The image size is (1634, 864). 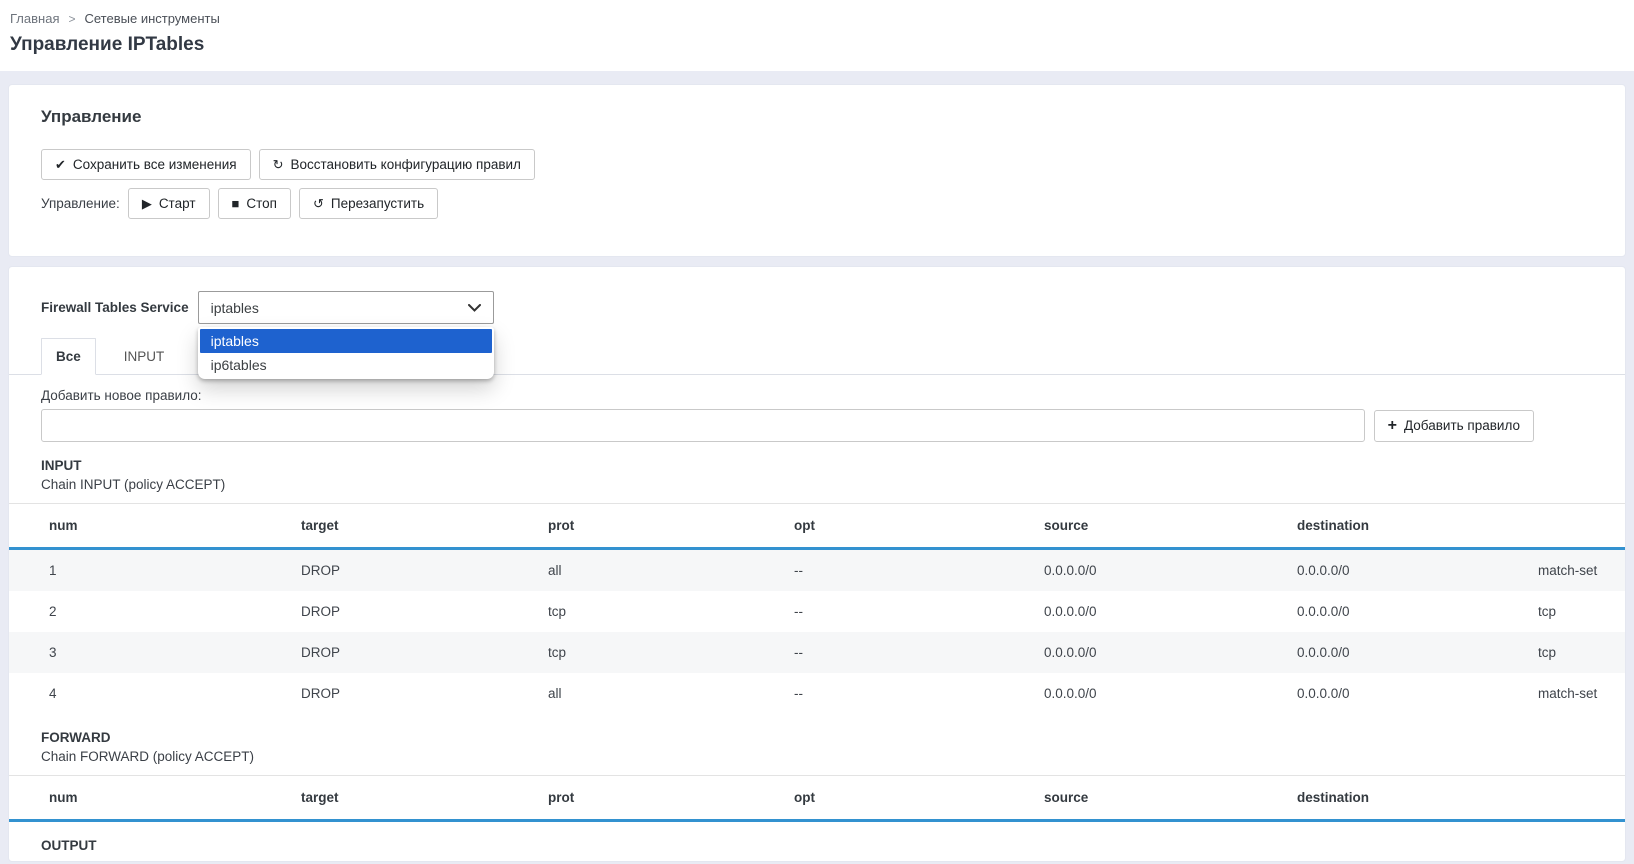 What do you see at coordinates (261, 203) in the screenshot?
I see `stop-label: Стоп` at bounding box center [261, 203].